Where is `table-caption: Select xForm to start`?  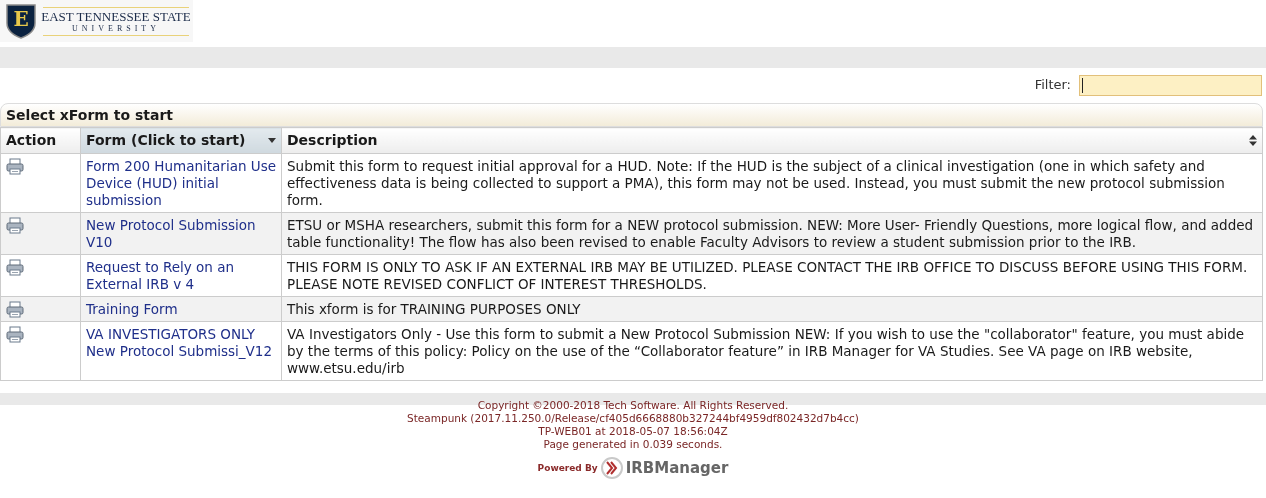
table-caption: Select xForm to start is located at coordinates (631, 115).